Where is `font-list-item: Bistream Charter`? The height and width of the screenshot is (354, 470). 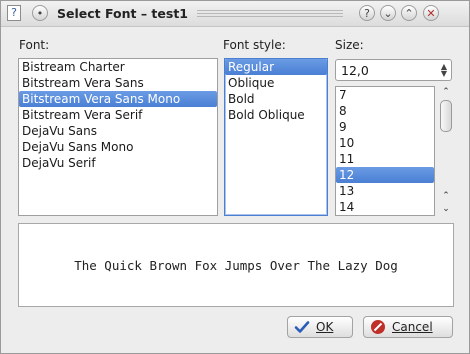 font-list-item: Bistream Charter is located at coordinates (118, 67).